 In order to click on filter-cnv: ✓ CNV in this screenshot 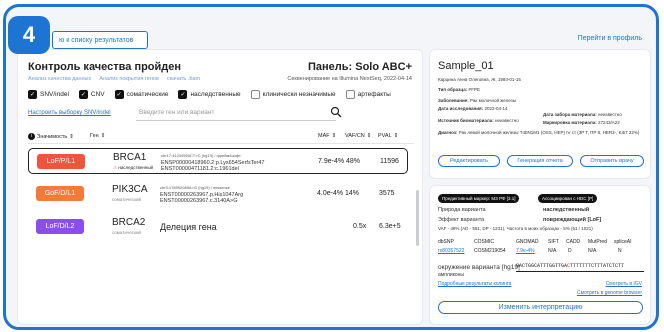, I will do `click(91, 94)`.